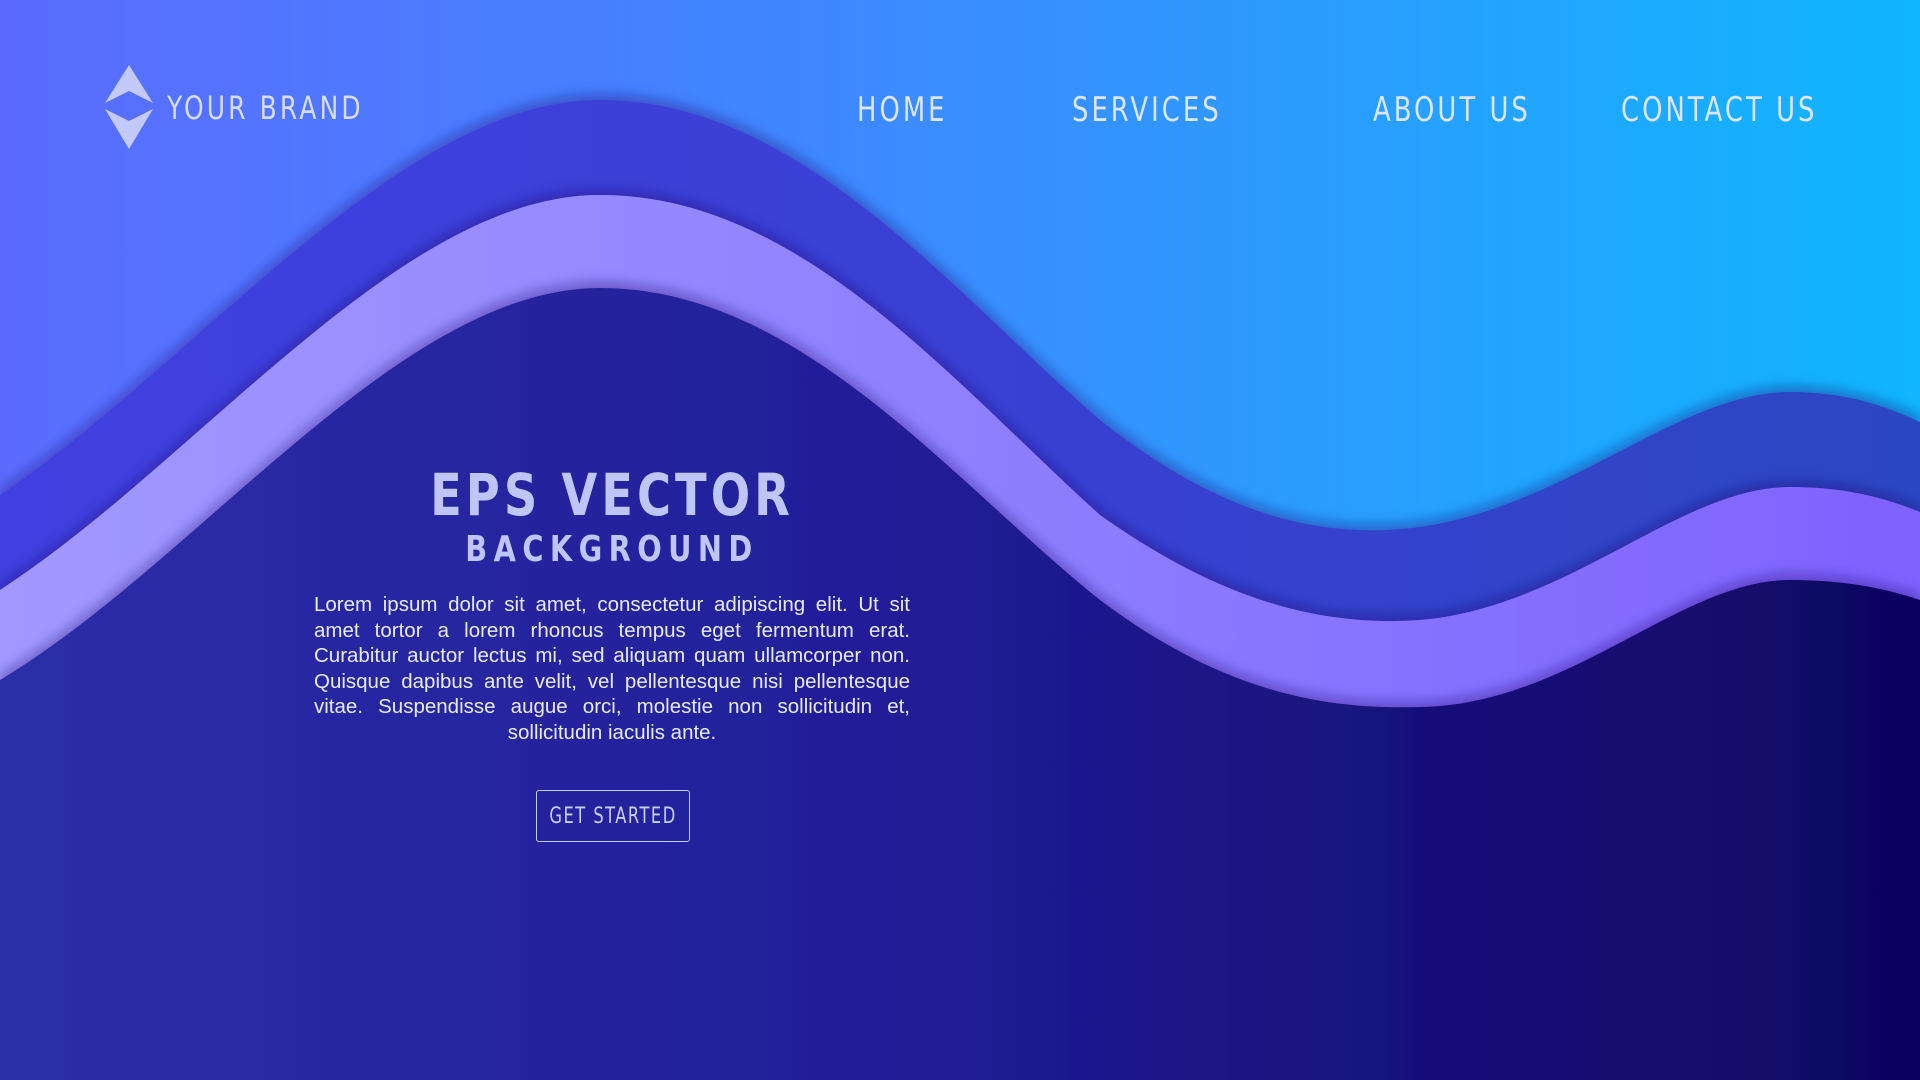 The width and height of the screenshot is (1920, 1080). I want to click on get-started-button: GET STARTED, so click(613, 816).